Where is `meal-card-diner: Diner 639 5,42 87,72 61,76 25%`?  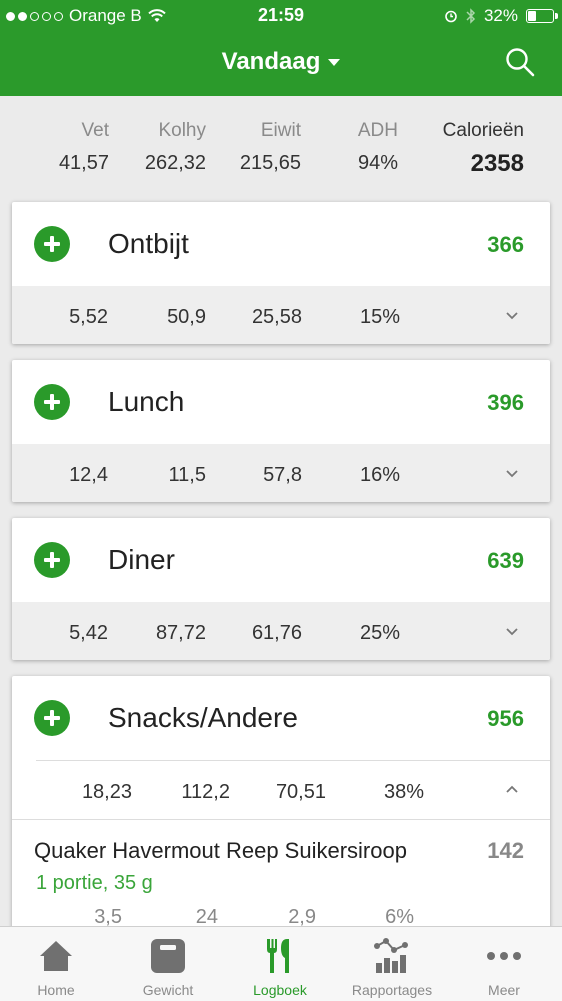
meal-card-diner: Diner 639 5,42 87,72 61,76 25% is located at coordinates (281, 589).